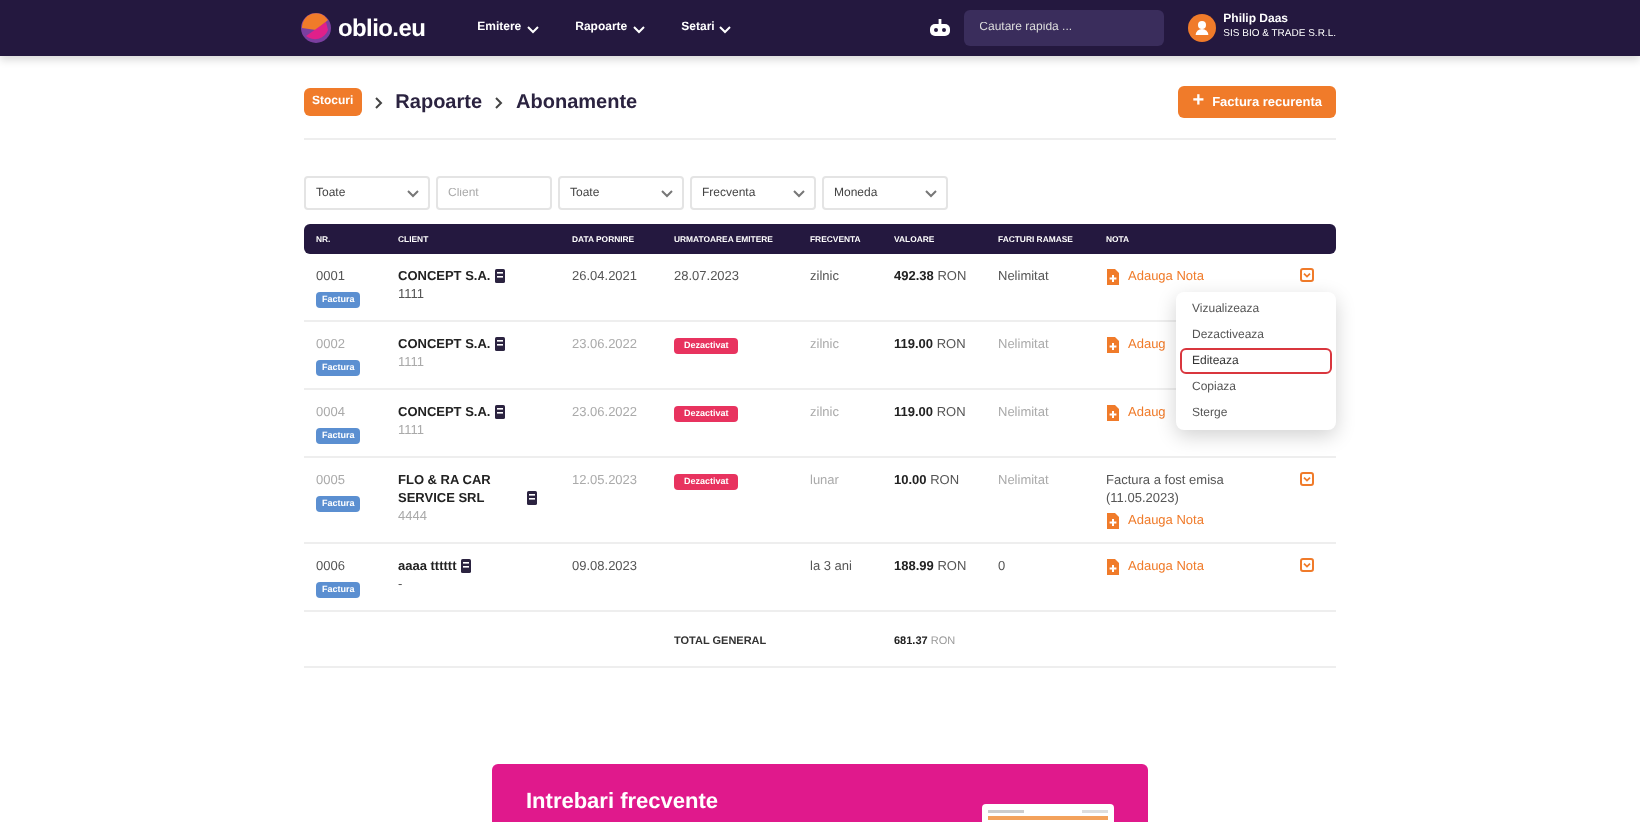 The width and height of the screenshot is (1640, 822). I want to click on faq-title: Intrebari frecvente, so click(622, 802).